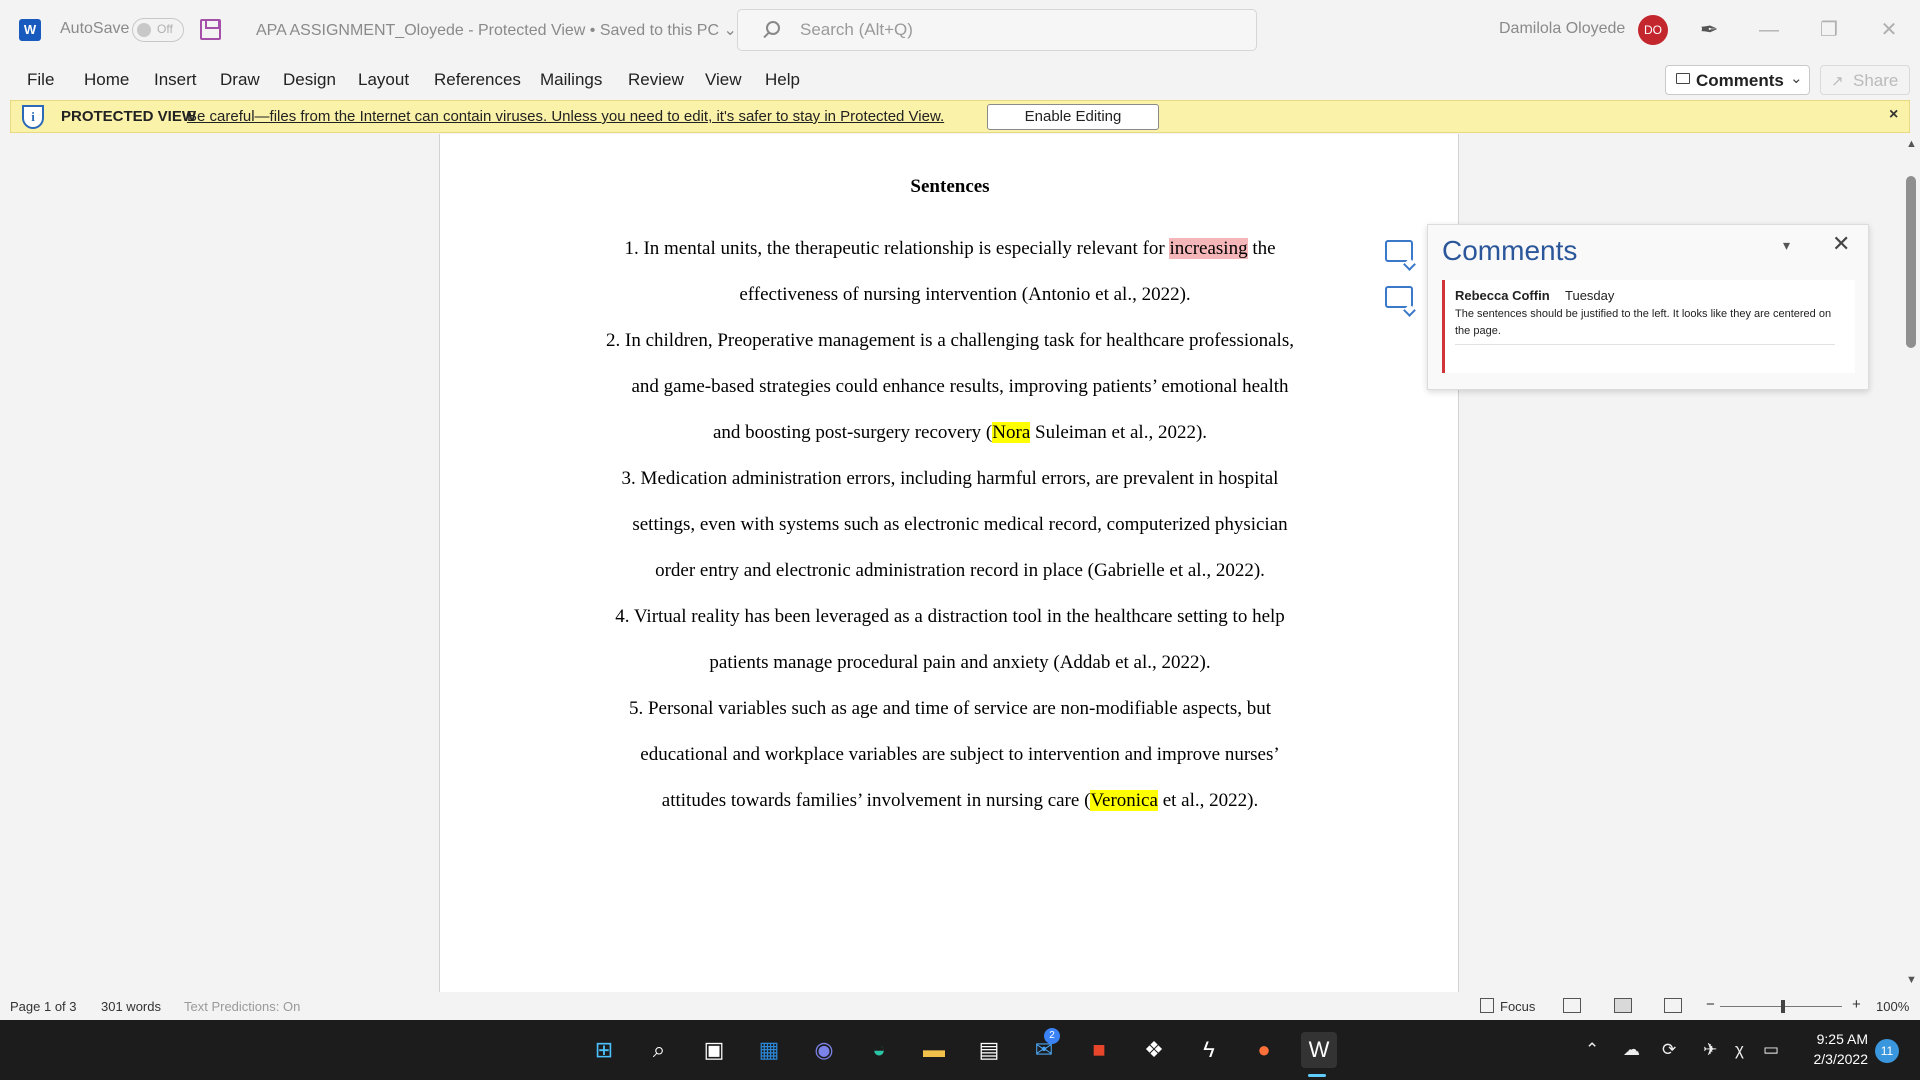  What do you see at coordinates (129, 116) in the screenshot?
I see `protected-view-title: PROTECTED VIEW` at bounding box center [129, 116].